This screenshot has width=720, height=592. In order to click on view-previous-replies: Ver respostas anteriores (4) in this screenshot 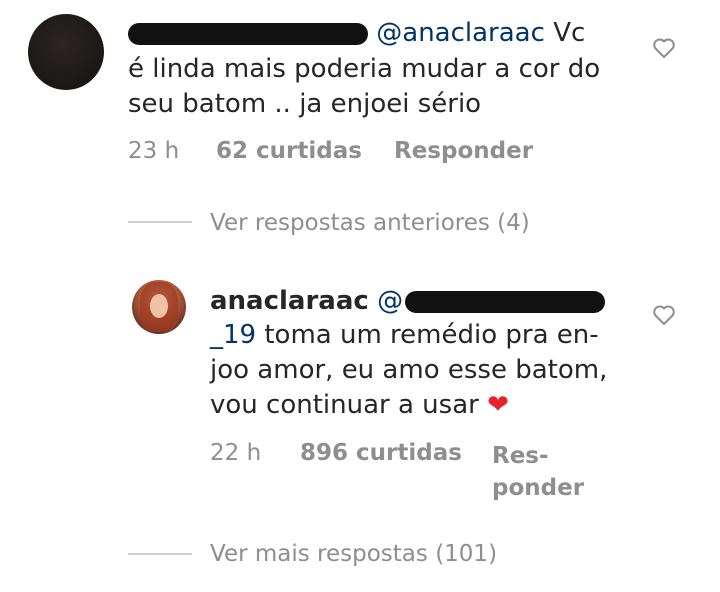, I will do `click(370, 223)`.